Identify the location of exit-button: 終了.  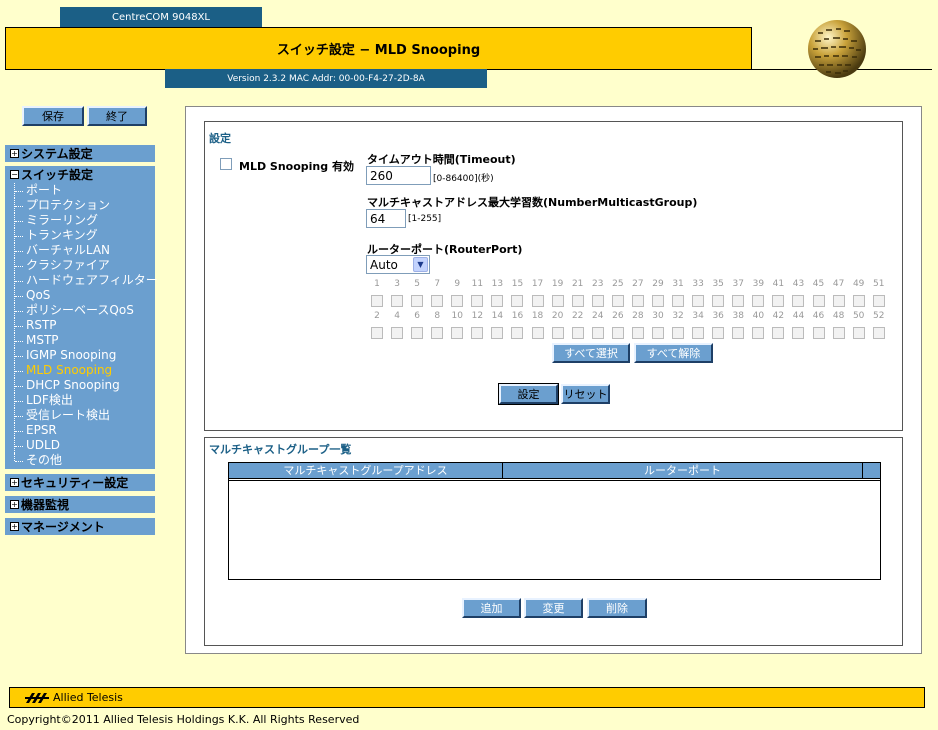
(117, 116).